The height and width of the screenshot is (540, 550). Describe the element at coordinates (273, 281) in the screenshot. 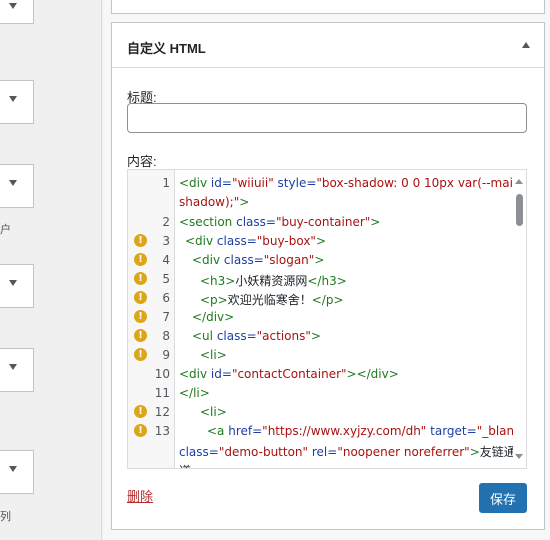

I see `code-text: <h3>小妖精资源网</h3>` at that location.